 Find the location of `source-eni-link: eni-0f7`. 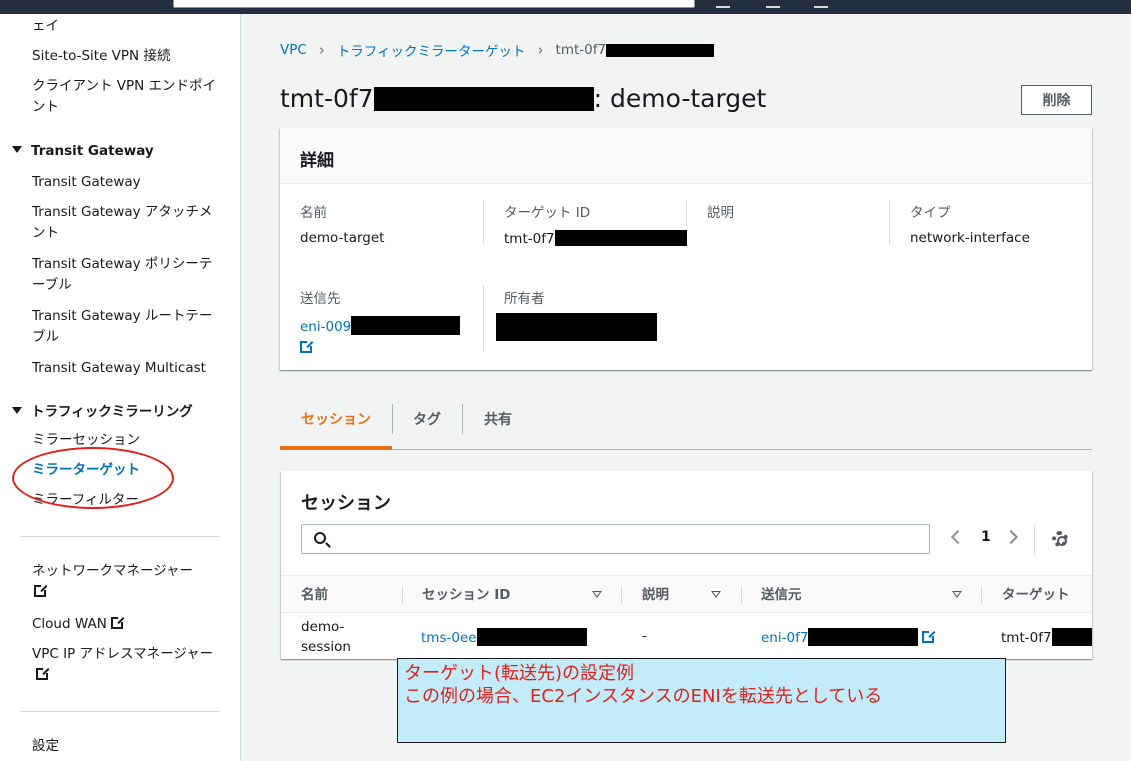

source-eni-link: eni-0f7 is located at coordinates (784, 638).